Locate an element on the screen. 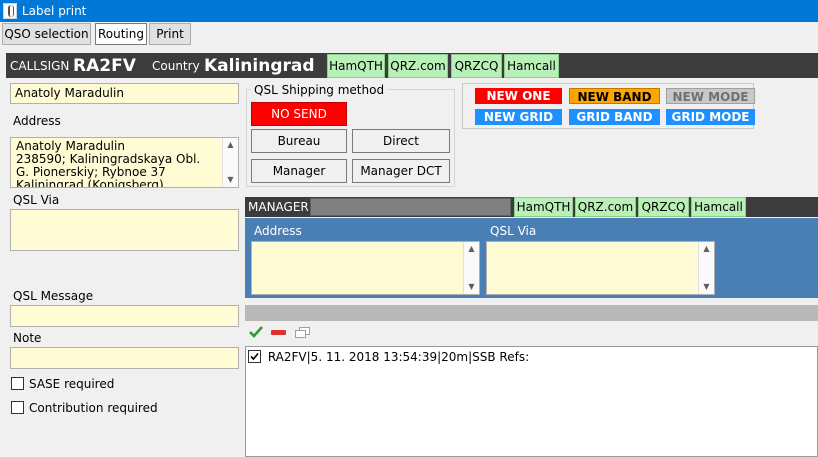 Image resolution: width=818 pixels, height=457 pixels. hamqth-link-button: HamQTH is located at coordinates (356, 66).